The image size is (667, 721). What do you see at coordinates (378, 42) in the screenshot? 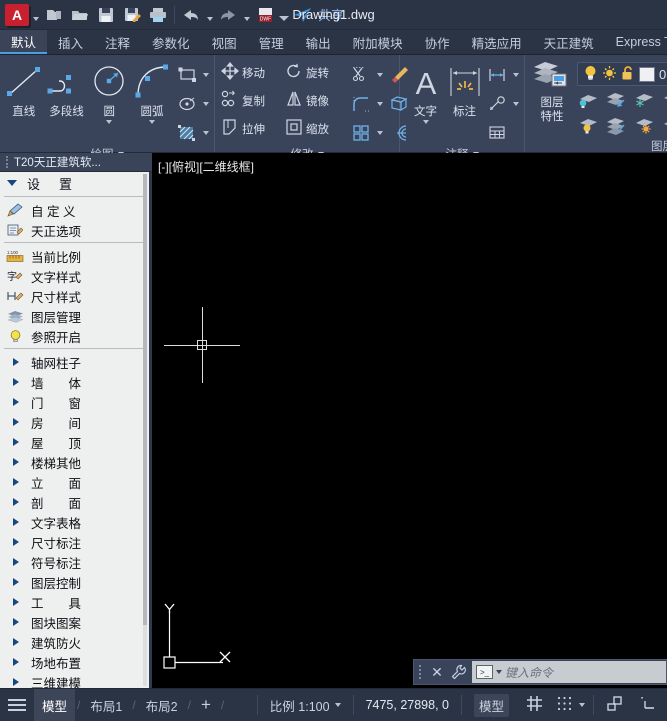
I see `tab-addins: 附加模块` at bounding box center [378, 42].